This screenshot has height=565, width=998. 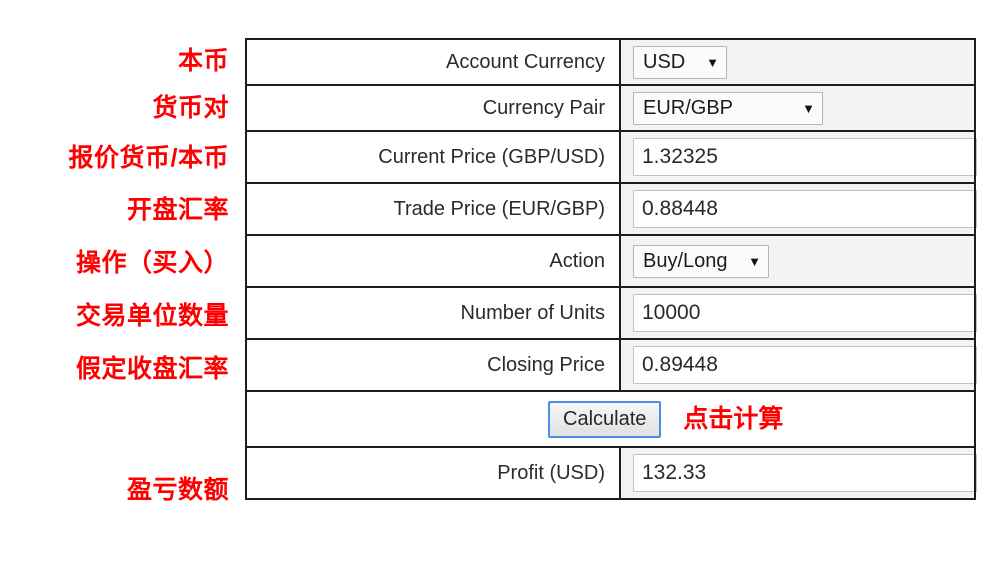 I want to click on annotation-label: 本币, so click(x=203, y=60).